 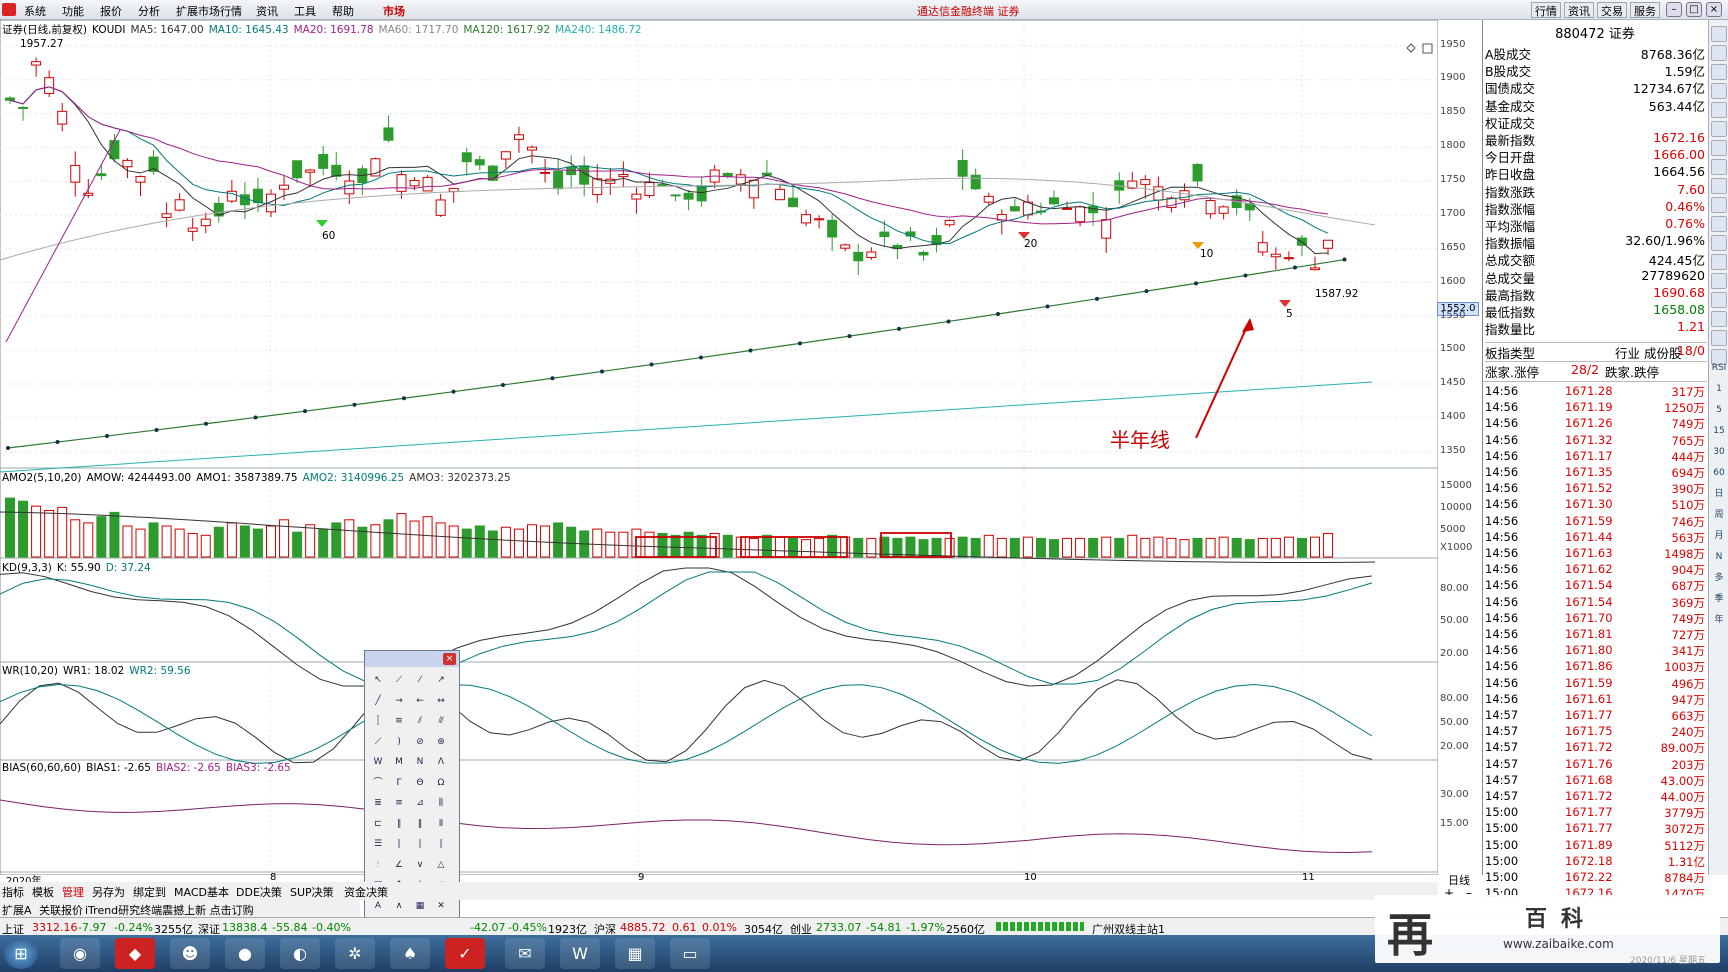 What do you see at coordinates (465, 953) in the screenshot?
I see `tdx-app-icon: ✓` at bounding box center [465, 953].